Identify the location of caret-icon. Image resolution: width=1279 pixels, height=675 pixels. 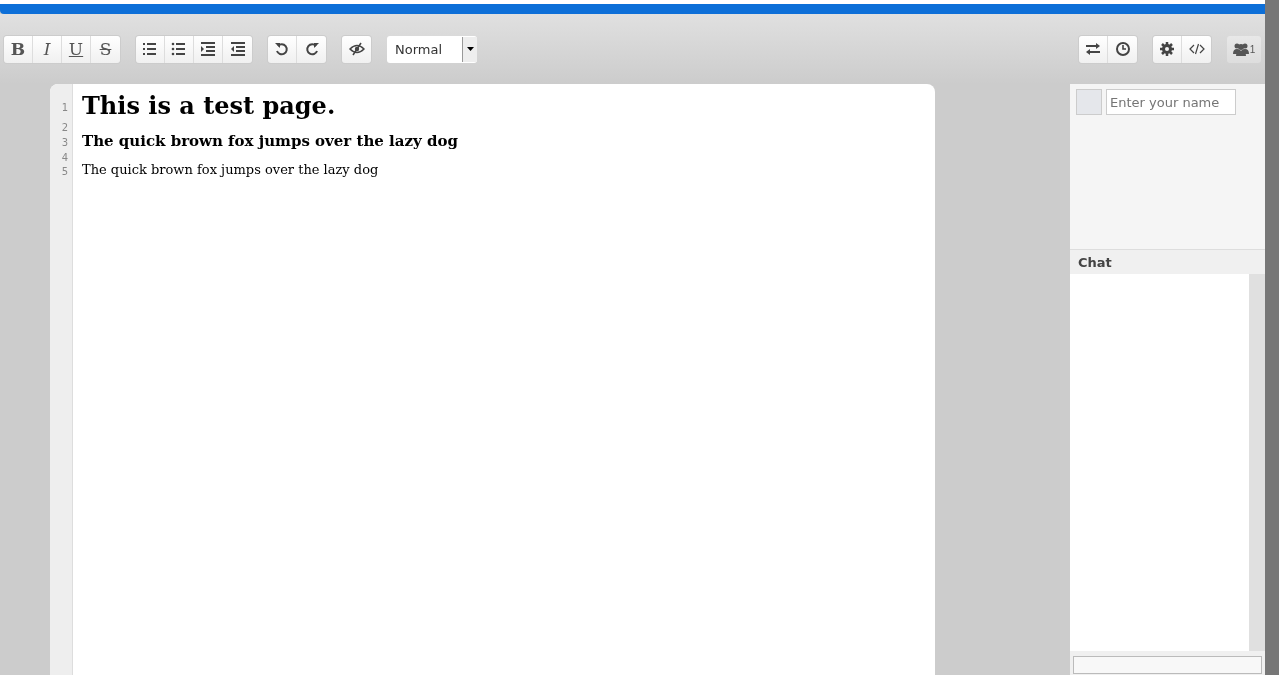
(470, 49).